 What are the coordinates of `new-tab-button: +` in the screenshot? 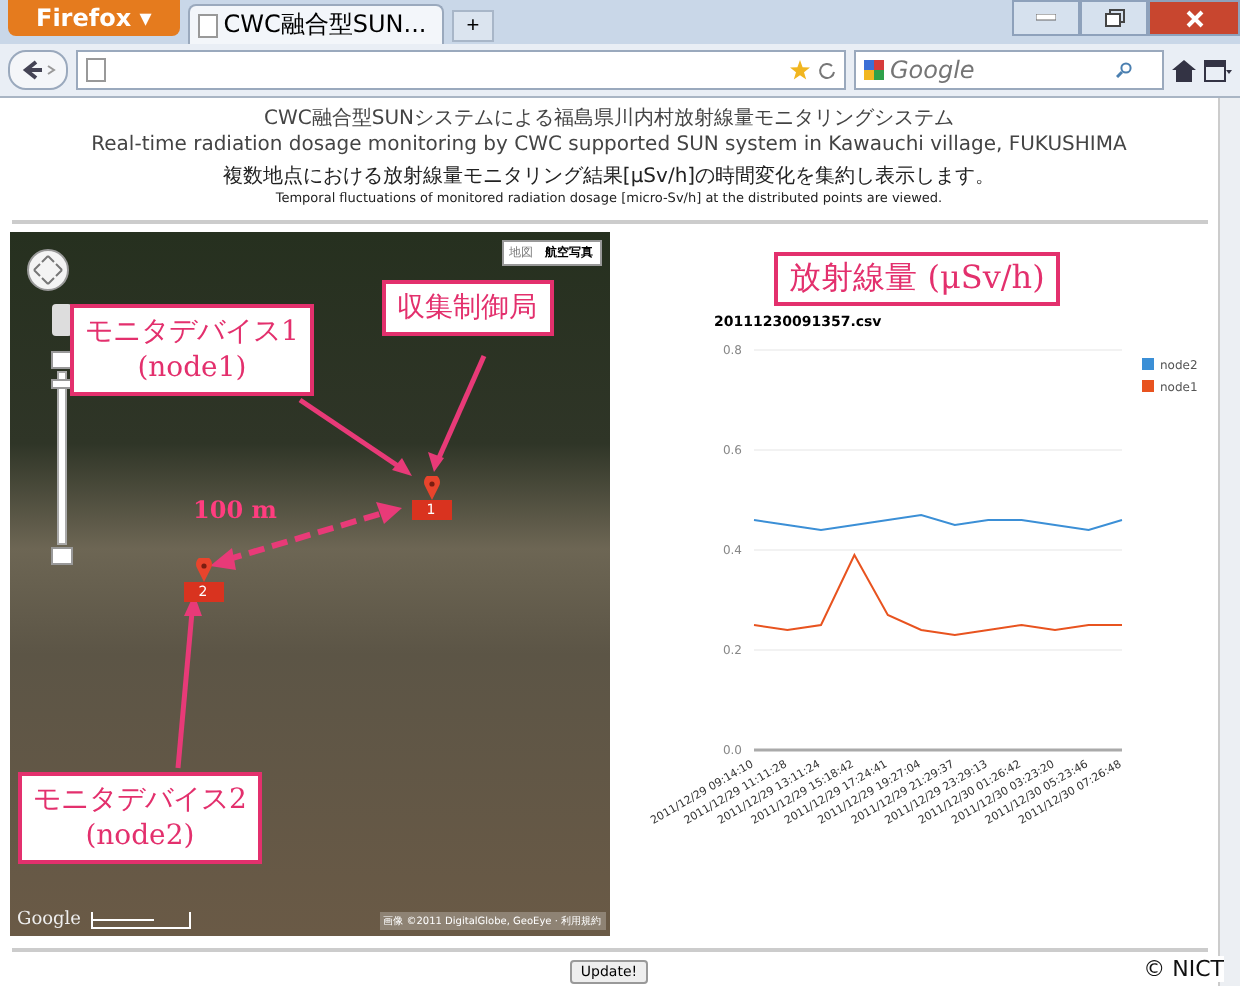 It's located at (473, 26).